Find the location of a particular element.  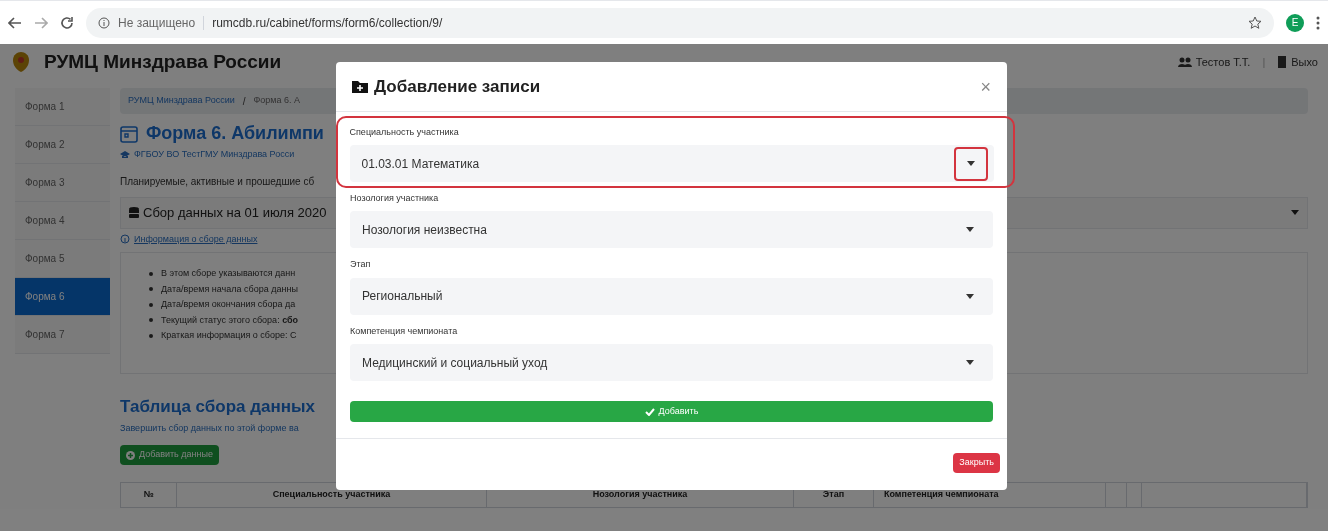

info-item: Краткая информация о сборе: С is located at coordinates (229, 335).